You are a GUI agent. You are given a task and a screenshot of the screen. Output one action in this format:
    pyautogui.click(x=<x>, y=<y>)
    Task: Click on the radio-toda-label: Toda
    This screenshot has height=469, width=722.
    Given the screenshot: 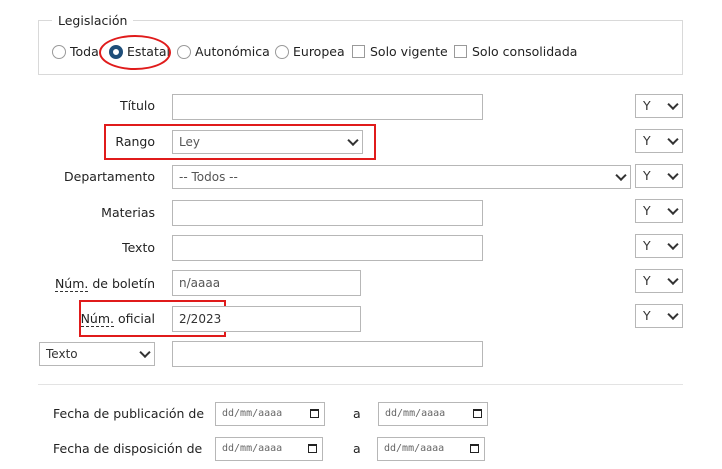 What is the action you would take?
    pyautogui.click(x=84, y=52)
    